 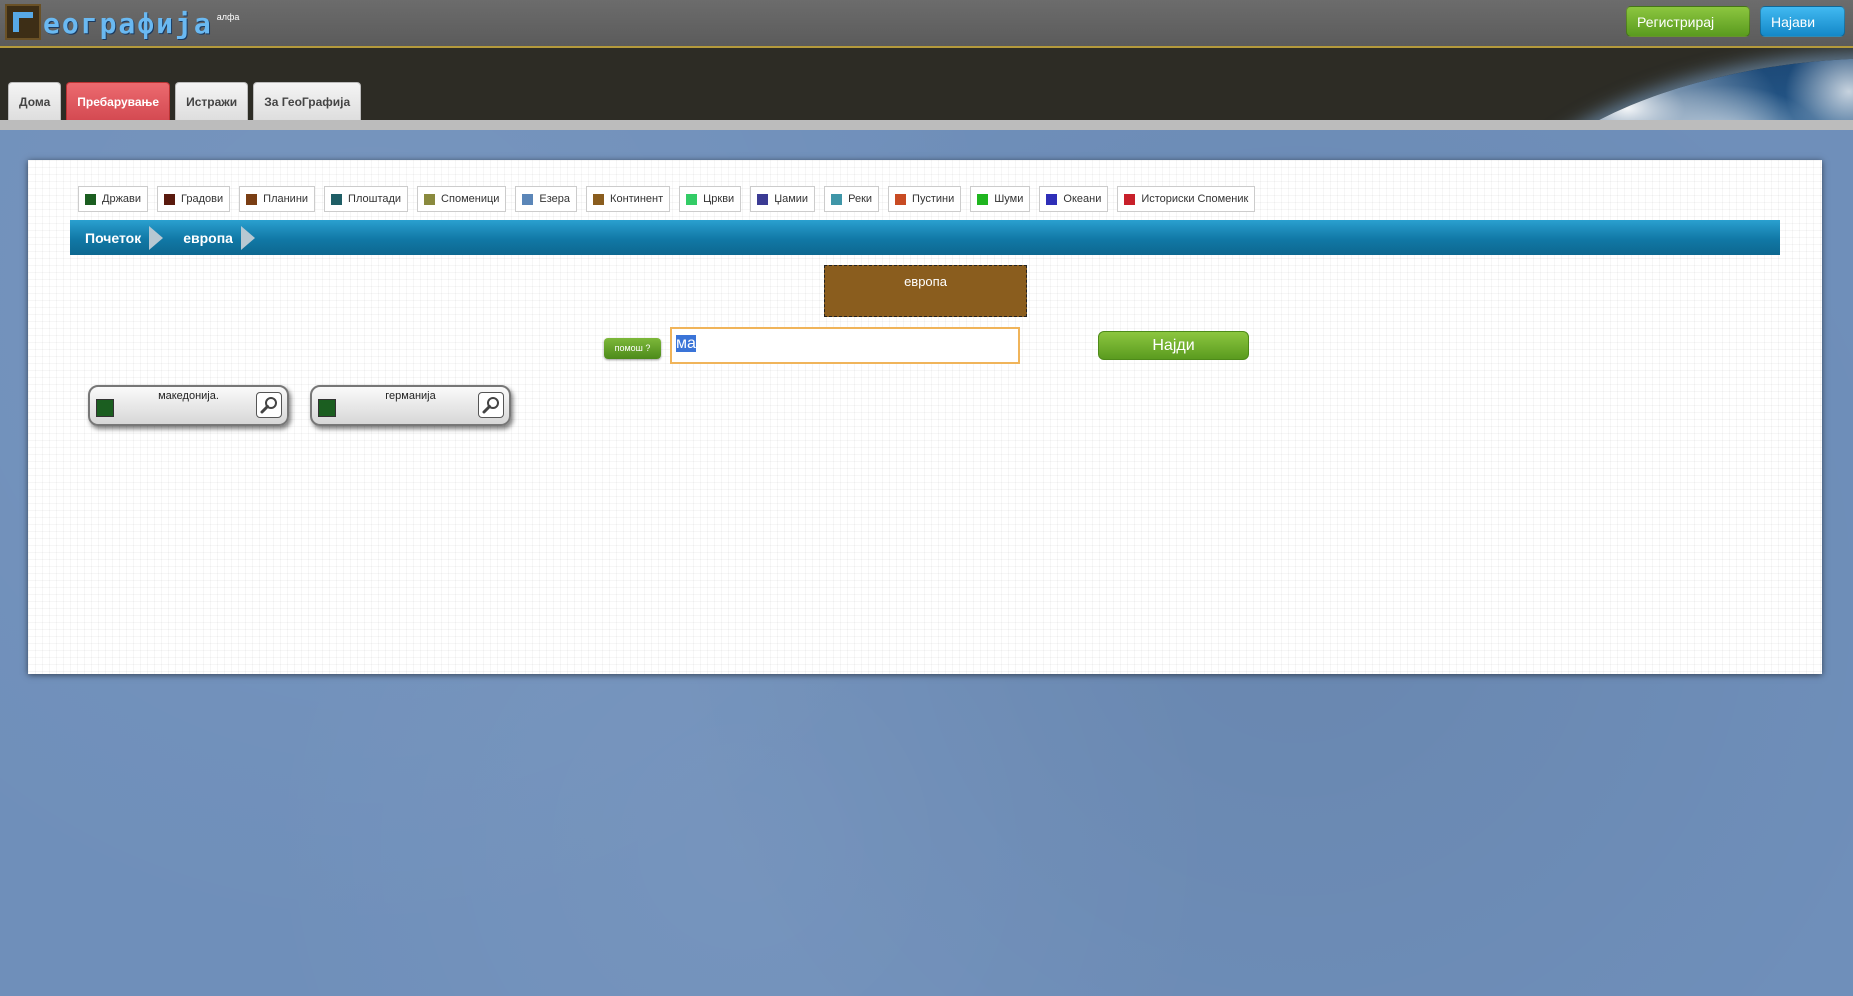 I want to click on breadcrumb-item-home: Почеток, so click(x=124, y=237).